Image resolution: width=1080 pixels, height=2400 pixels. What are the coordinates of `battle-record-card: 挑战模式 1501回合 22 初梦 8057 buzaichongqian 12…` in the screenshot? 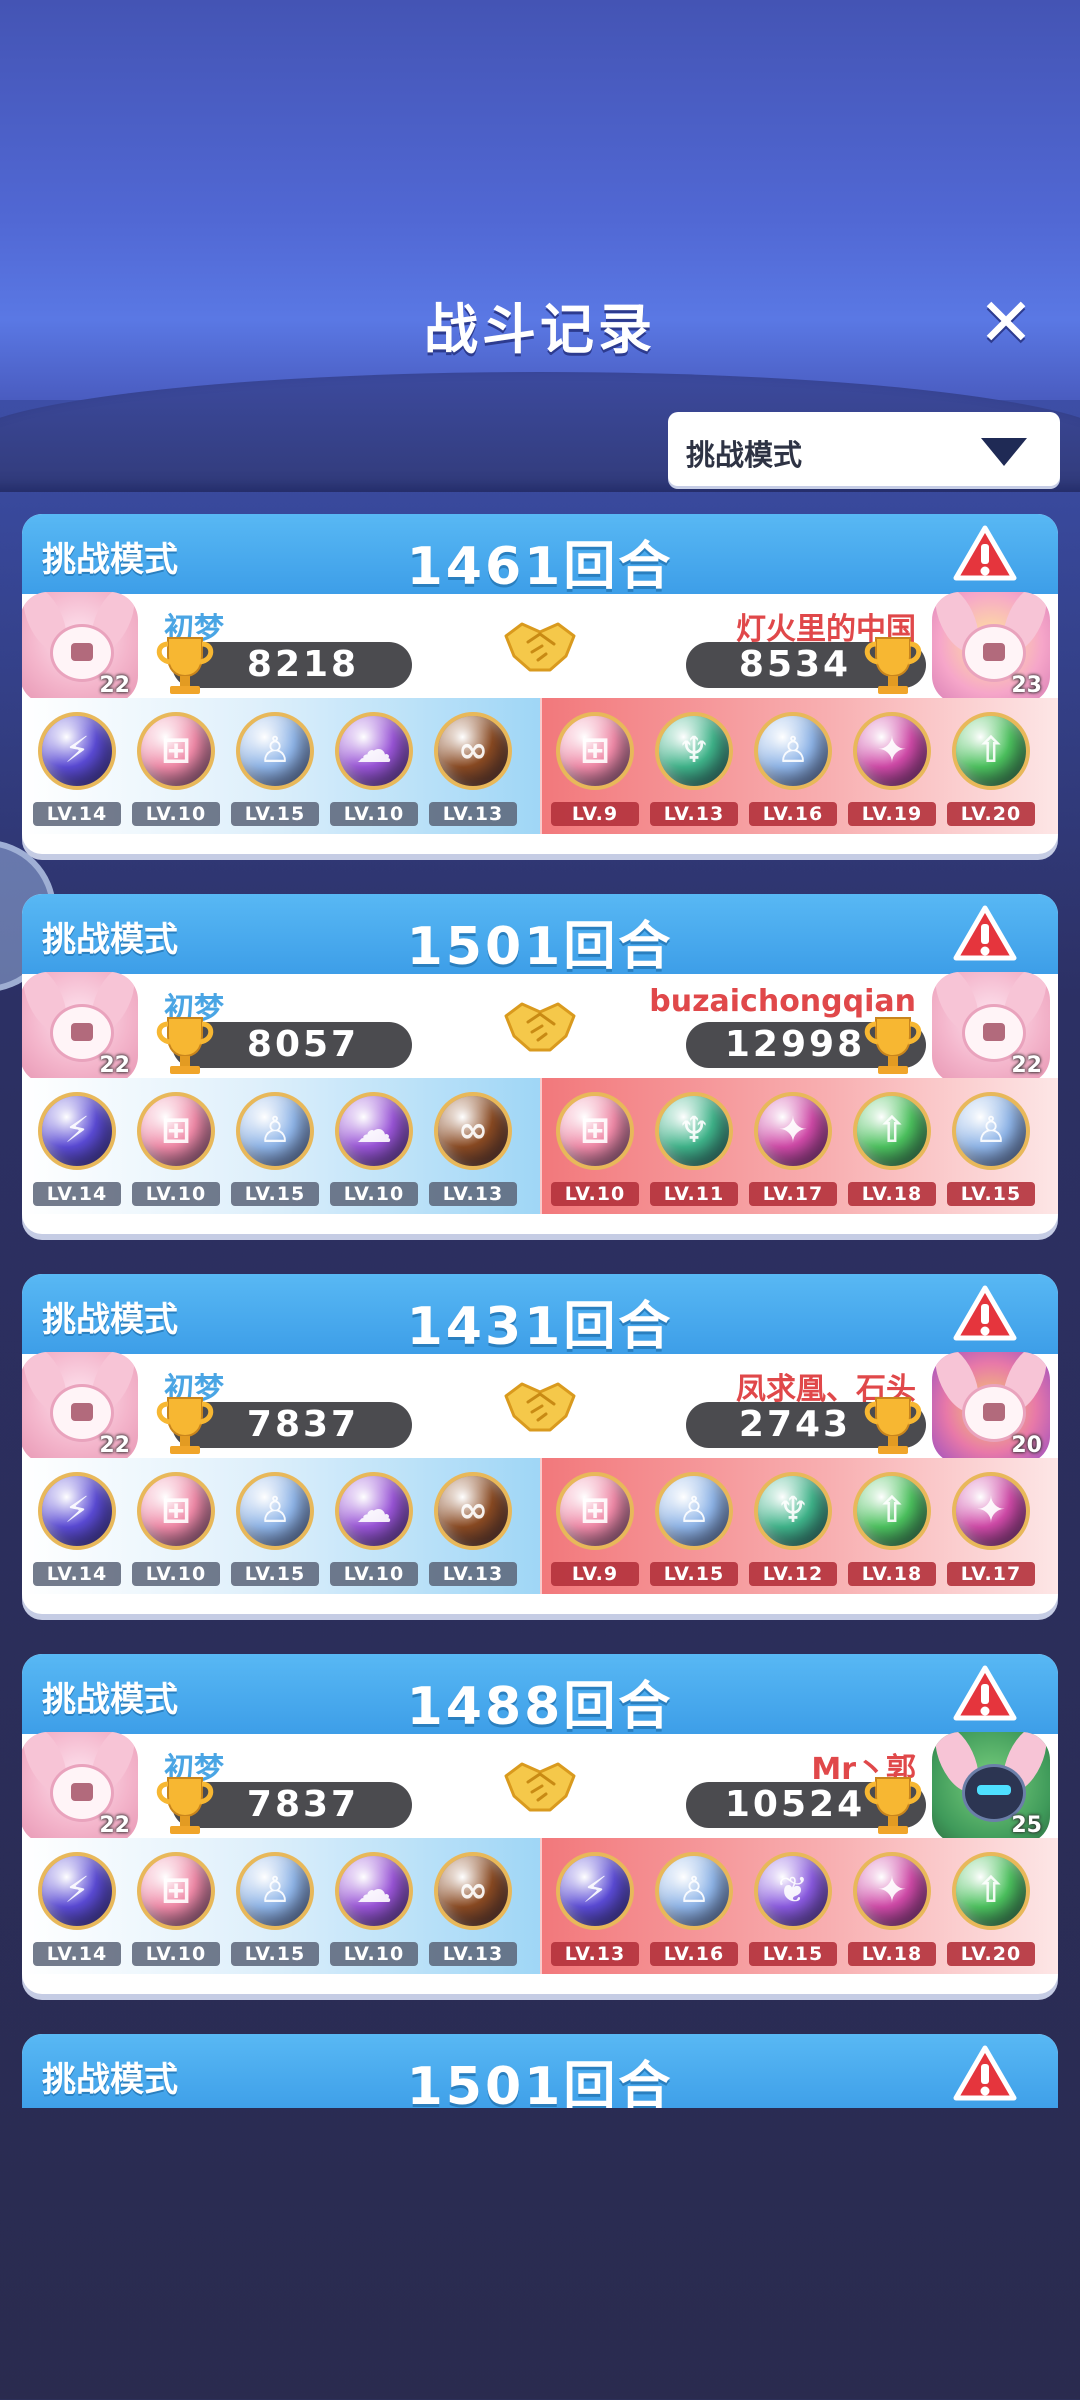 It's located at (540, 1064).